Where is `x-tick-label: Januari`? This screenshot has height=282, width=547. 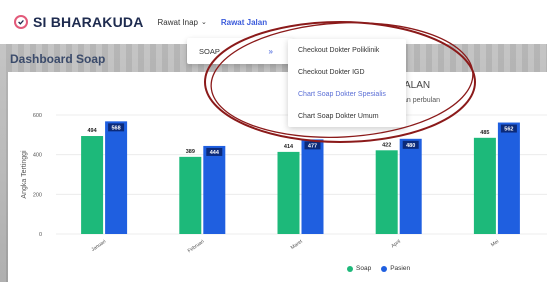
x-tick-label: Januari is located at coordinates (98, 246).